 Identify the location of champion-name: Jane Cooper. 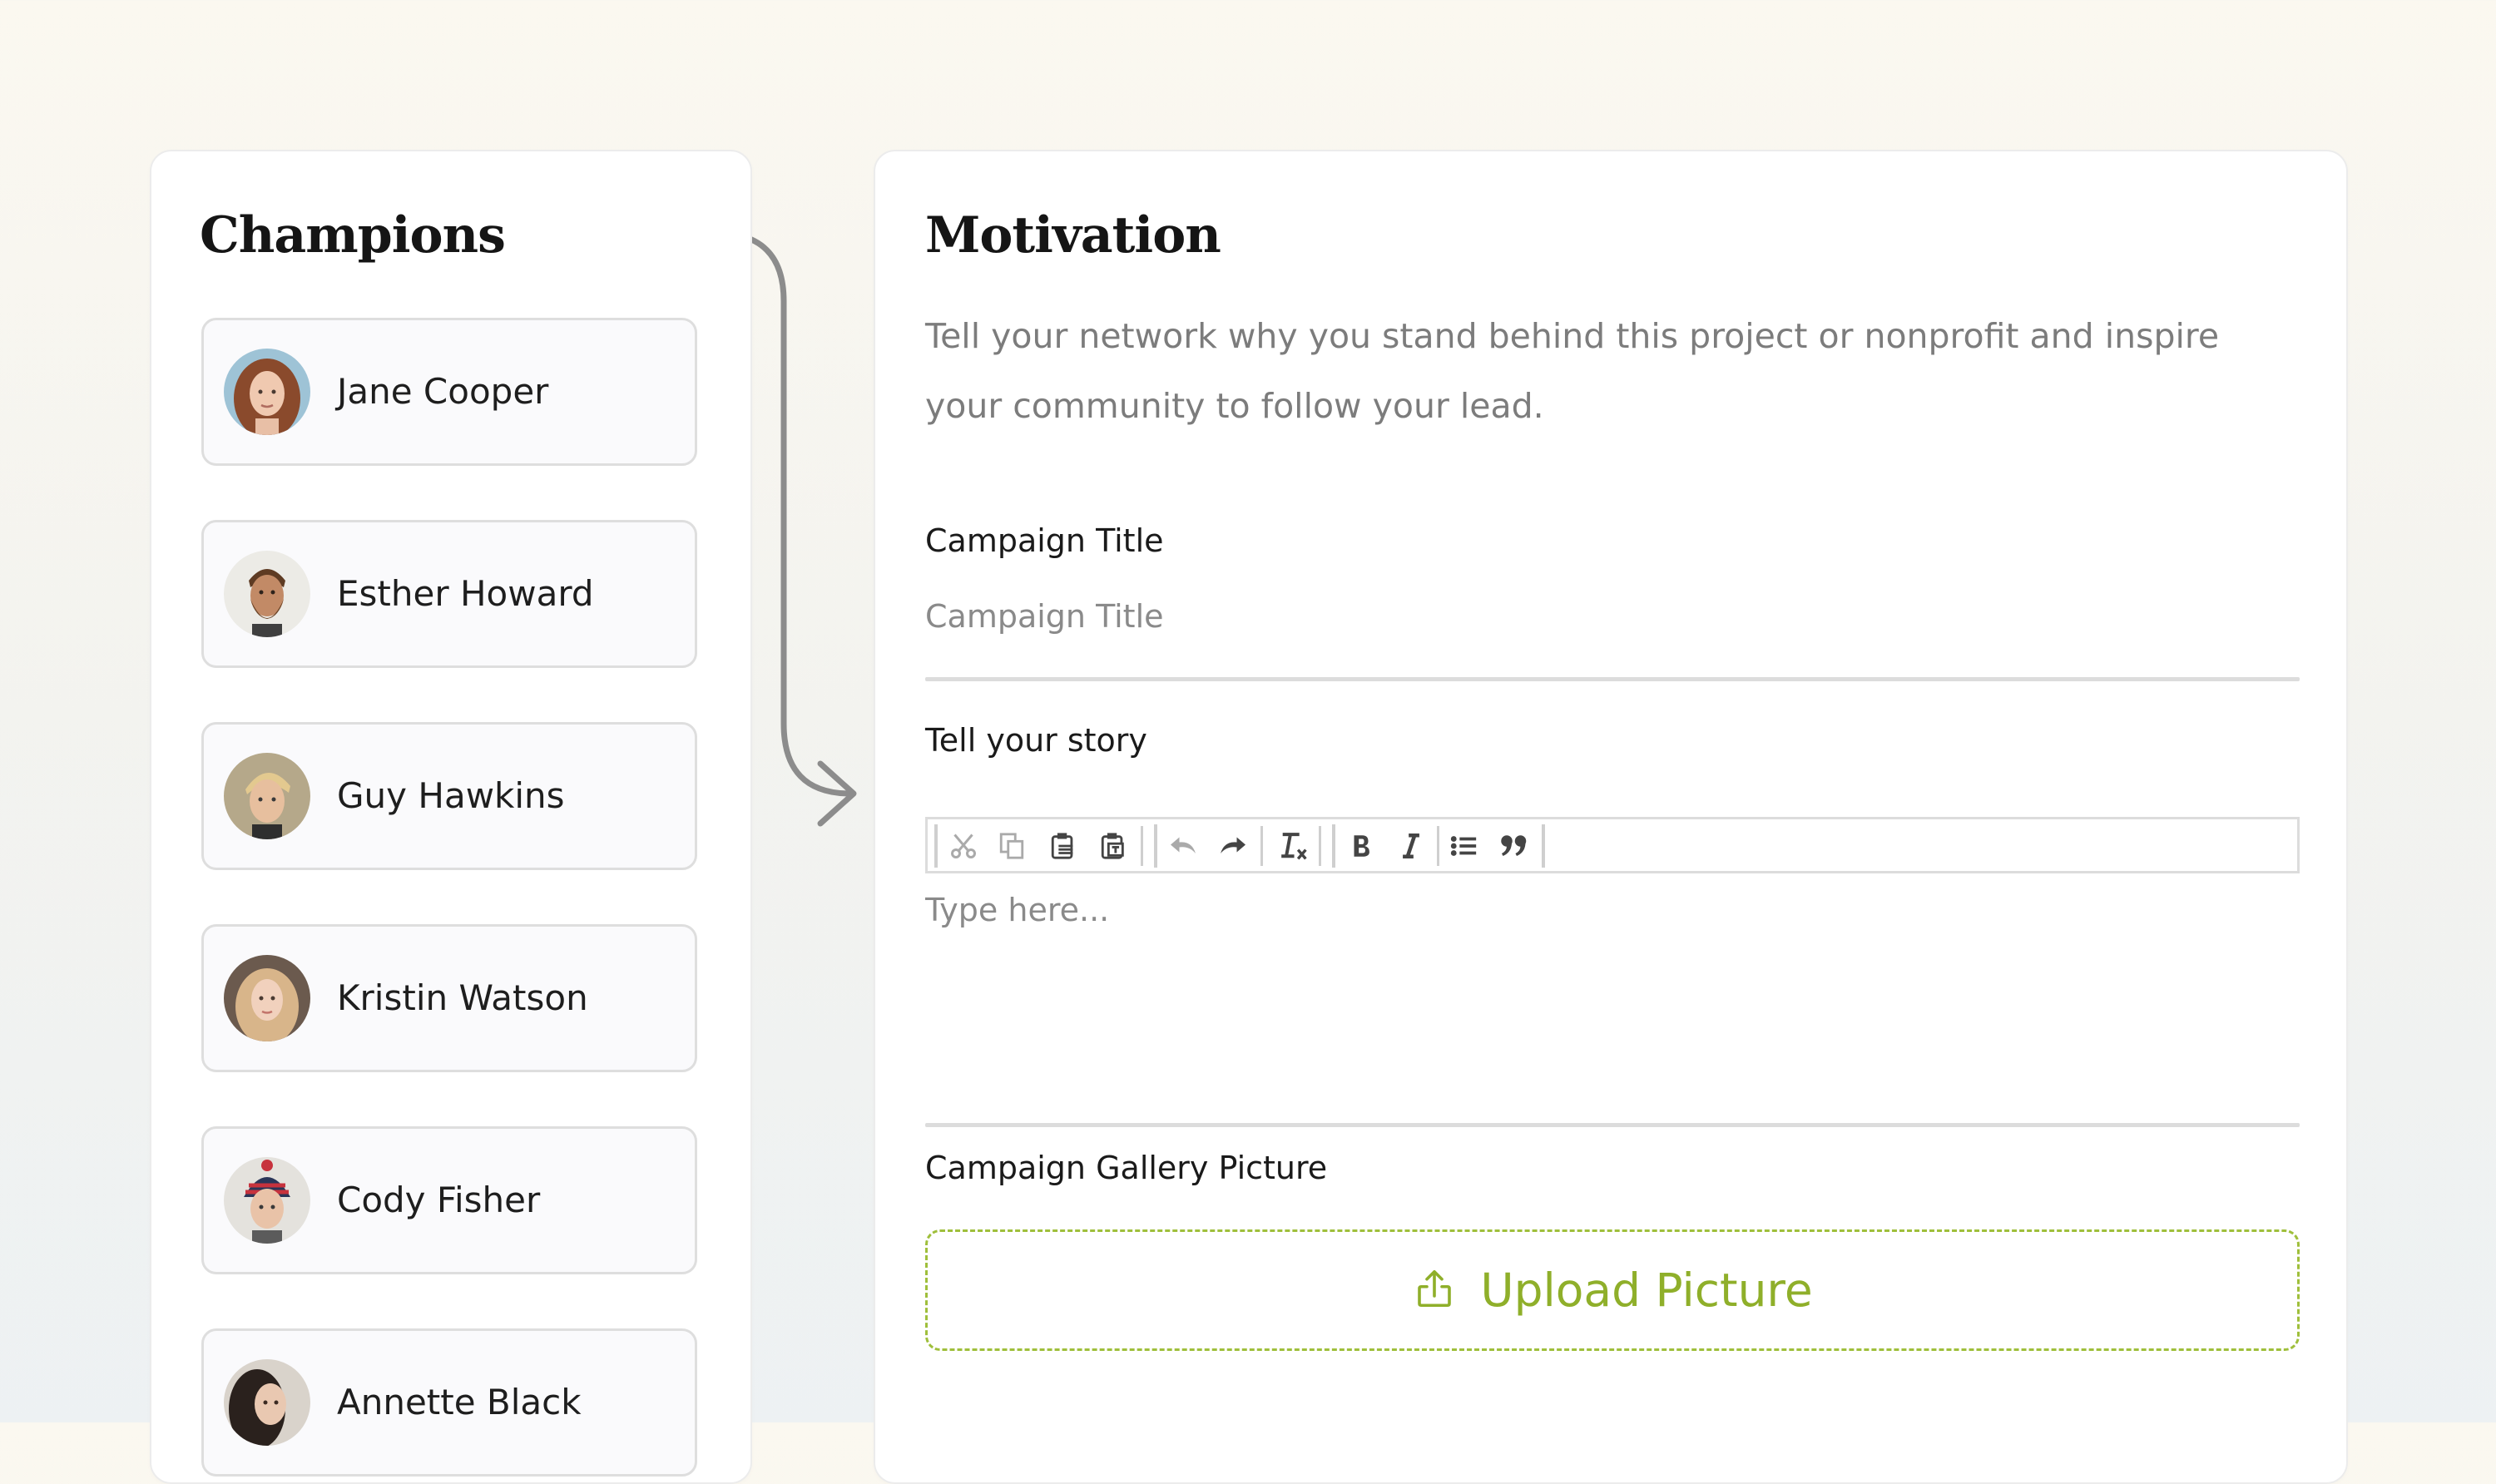
(443, 391).